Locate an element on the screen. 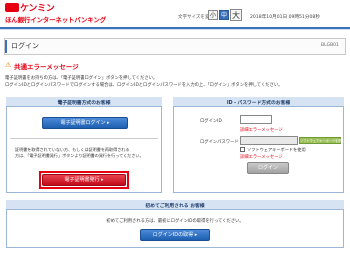  header-divider-shadow is located at coordinates (175, 29).